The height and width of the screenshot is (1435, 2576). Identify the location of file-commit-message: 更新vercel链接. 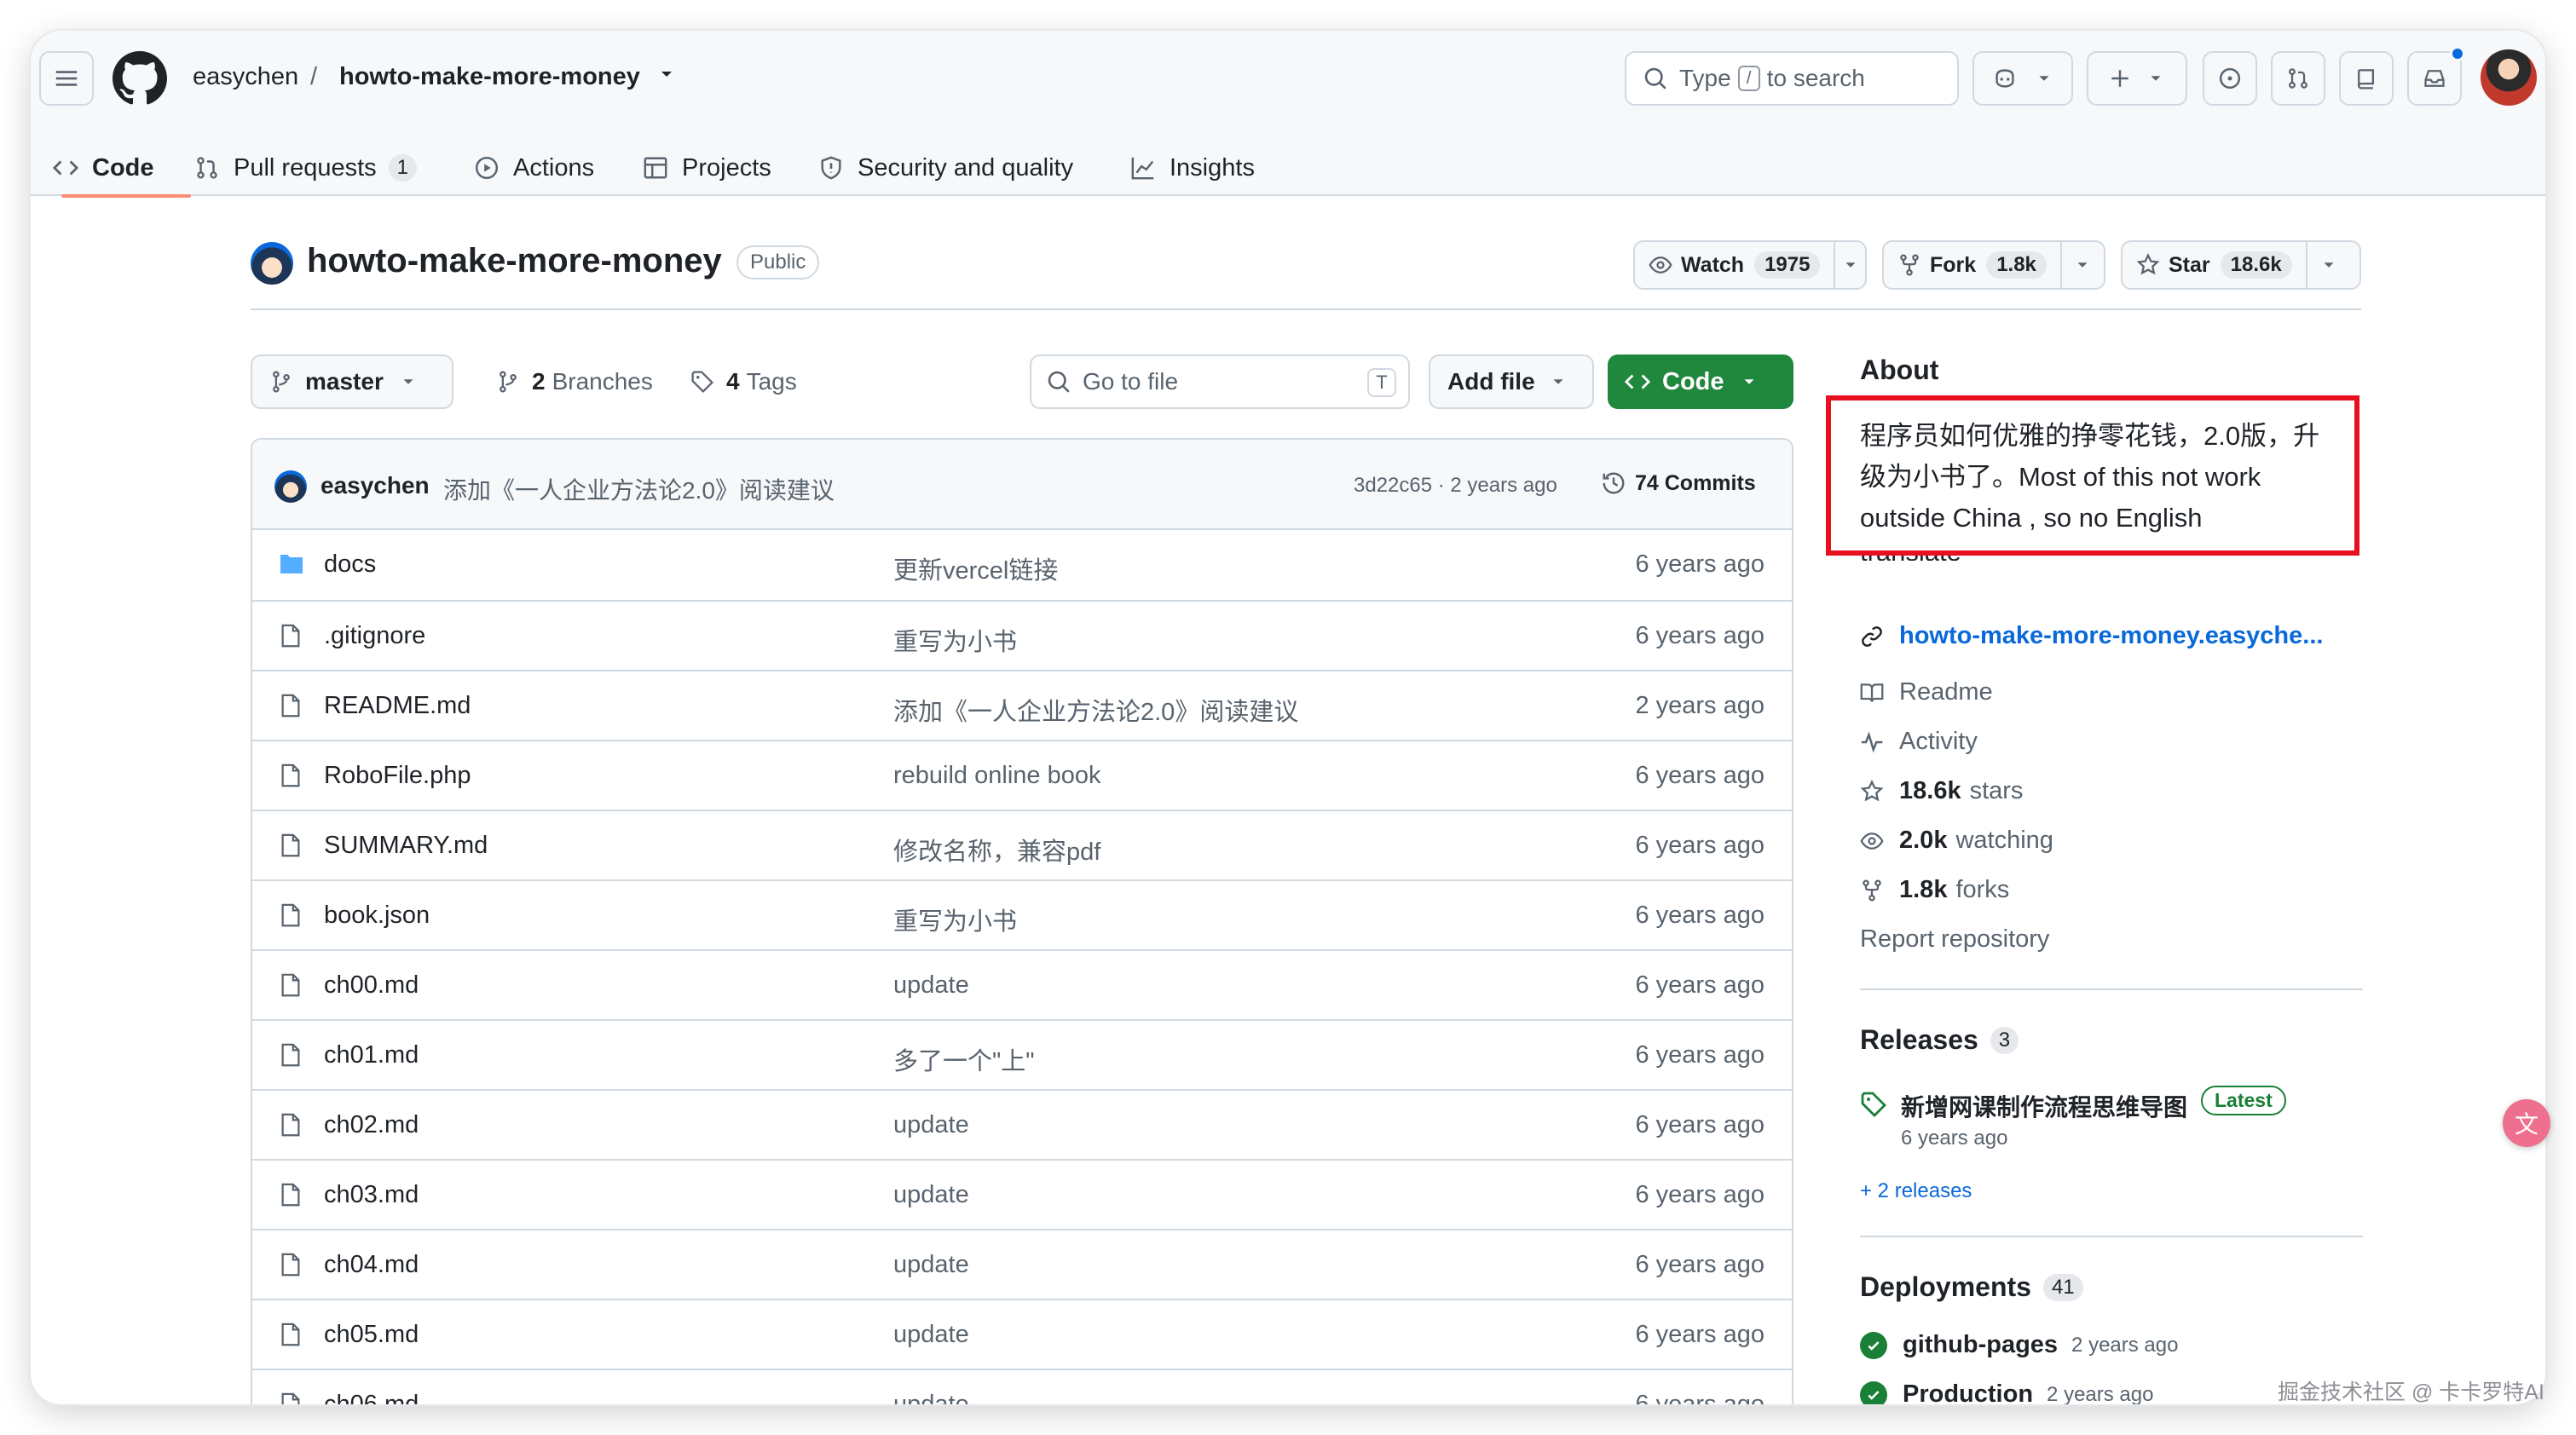
(975, 568).